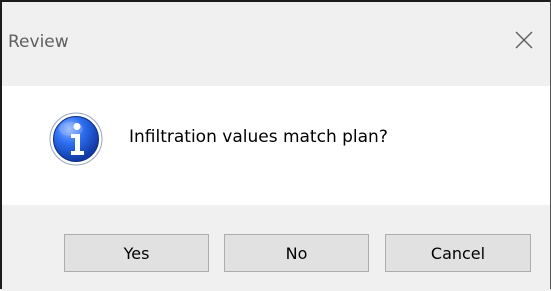 This screenshot has width=551, height=291. What do you see at coordinates (458, 253) in the screenshot?
I see `cancel-button: Cancel` at bounding box center [458, 253].